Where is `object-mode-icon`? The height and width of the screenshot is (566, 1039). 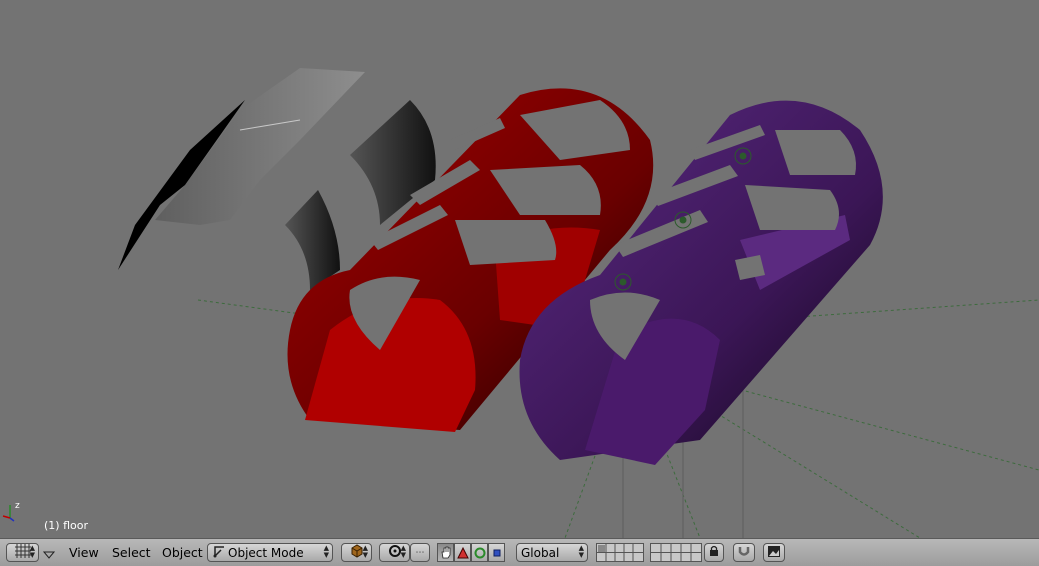
object-mode-icon is located at coordinates (219, 552).